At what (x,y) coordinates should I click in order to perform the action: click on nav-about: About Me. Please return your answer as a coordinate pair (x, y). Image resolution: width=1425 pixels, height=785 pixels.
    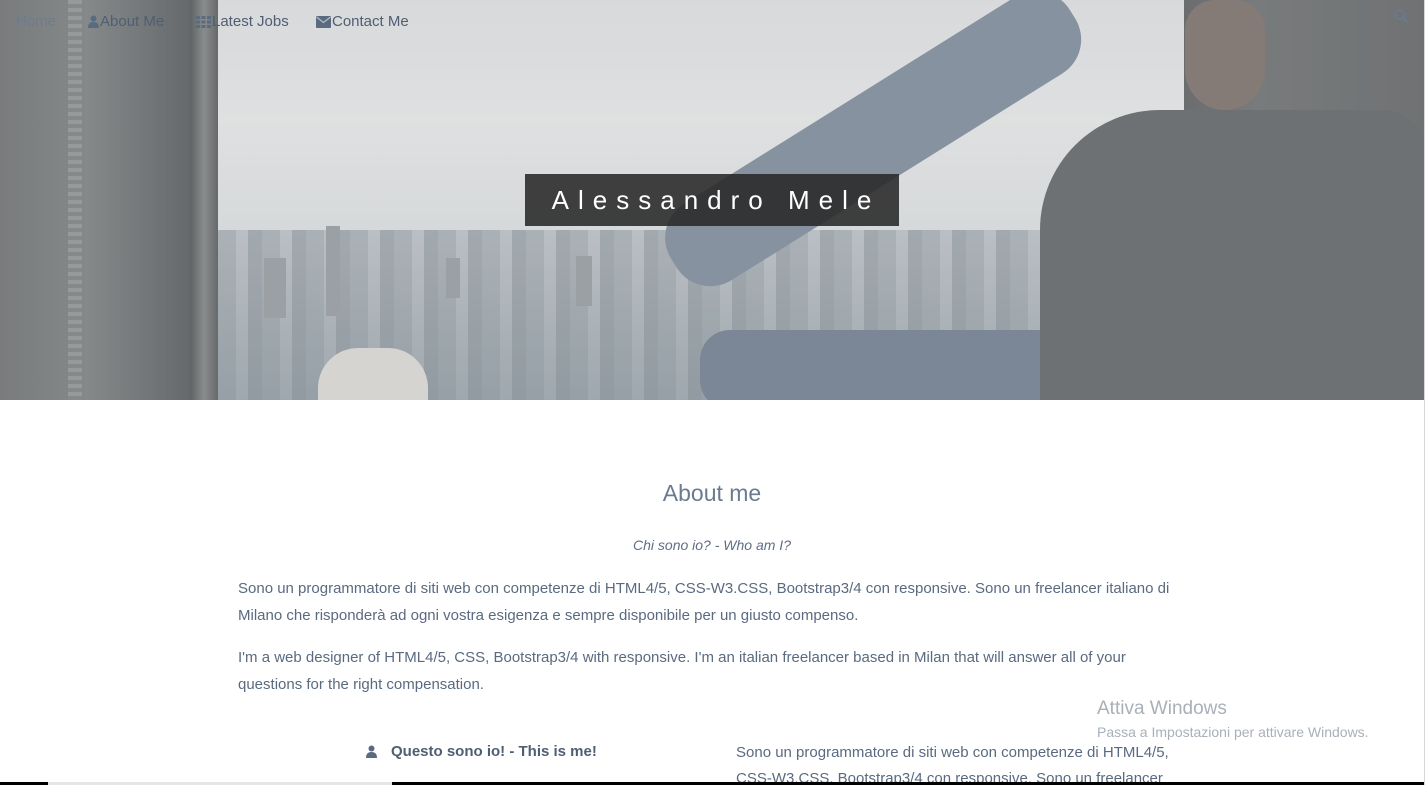
    Looking at the image, I should click on (126, 22).